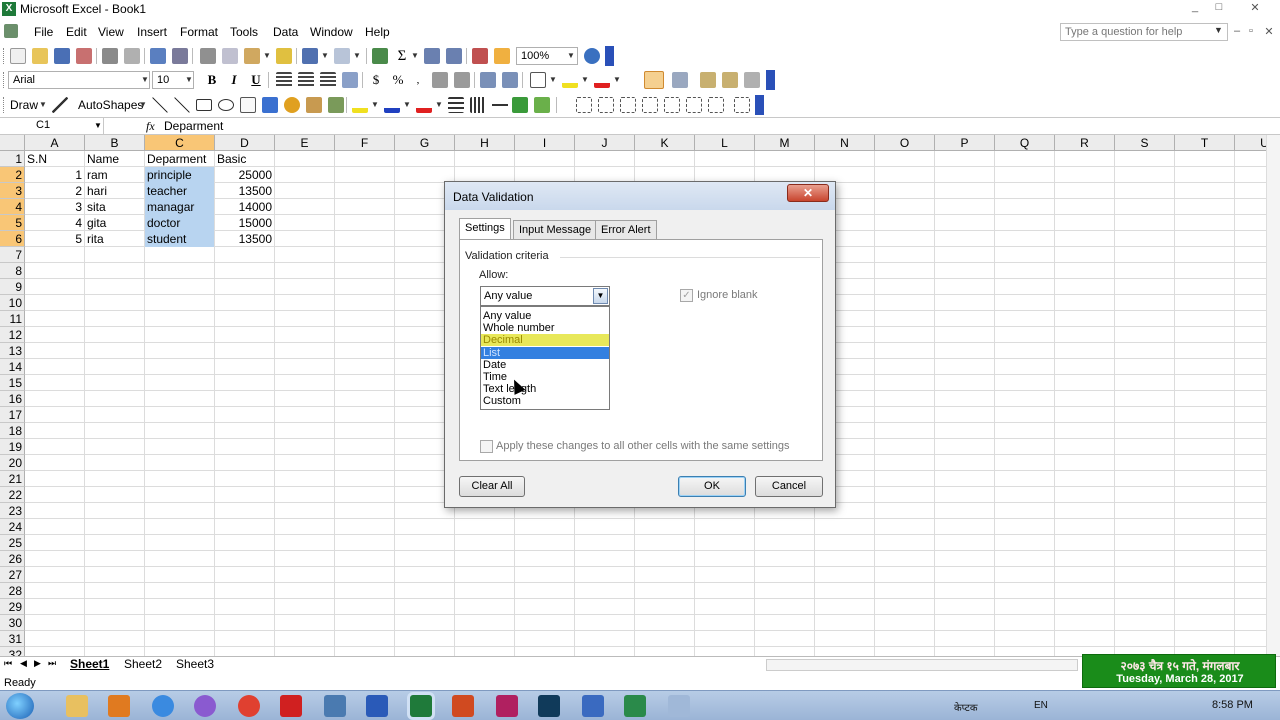 The height and width of the screenshot is (720, 1280). I want to click on allow-dropdown-icon: ▼, so click(600, 296).